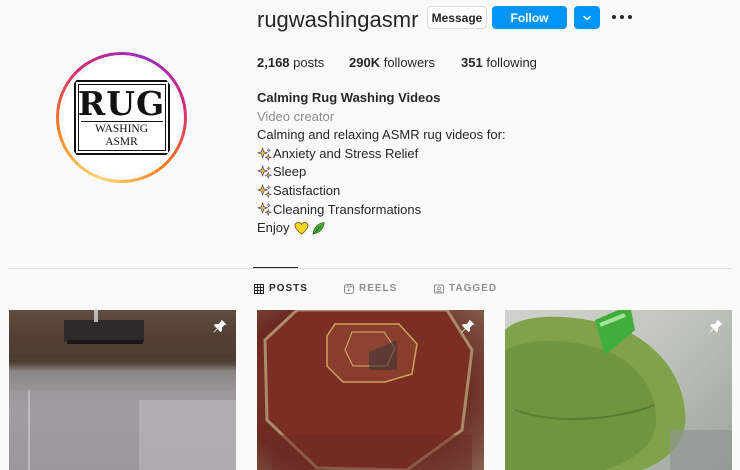 The height and width of the screenshot is (470, 740). I want to click on bio-list-item: Sleep, so click(381, 172).